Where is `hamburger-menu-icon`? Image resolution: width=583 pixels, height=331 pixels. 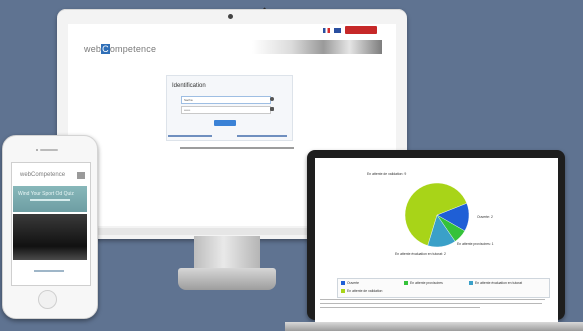
hamburger-menu-icon is located at coordinates (81, 175).